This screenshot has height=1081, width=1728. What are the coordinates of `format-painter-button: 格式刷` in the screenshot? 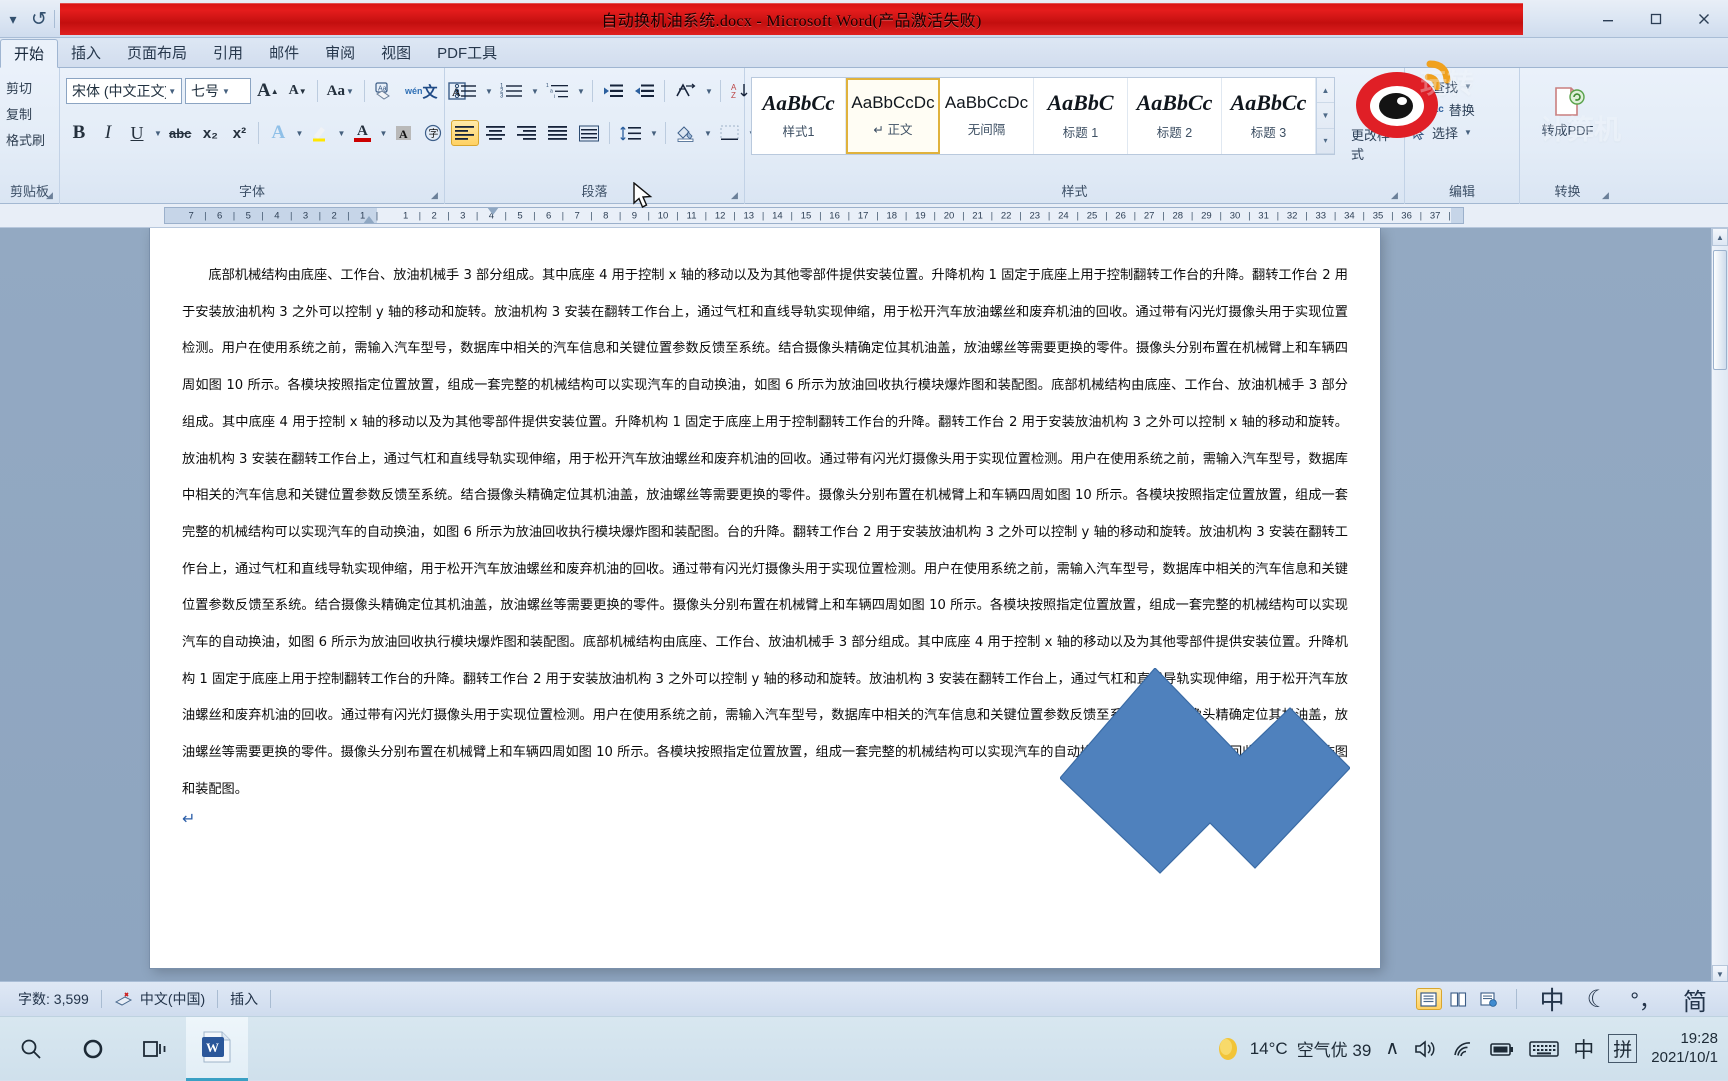 It's located at (25, 139).